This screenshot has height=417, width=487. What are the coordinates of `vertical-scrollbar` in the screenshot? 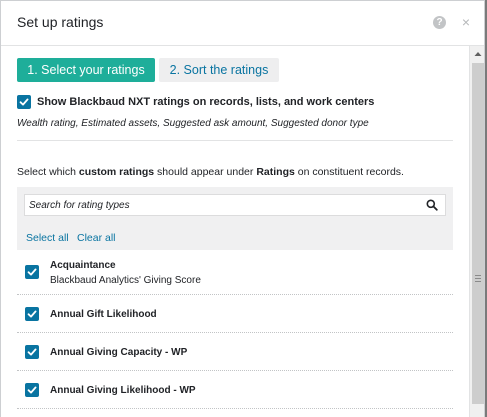 It's located at (477, 231).